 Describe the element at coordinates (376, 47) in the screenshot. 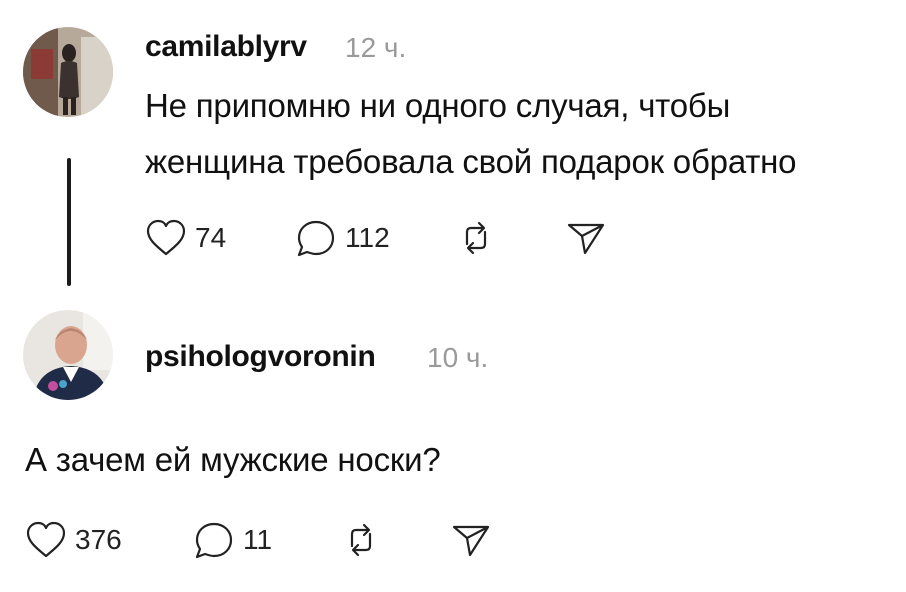

I see `comment-timestamp: 12 ч.` at that location.